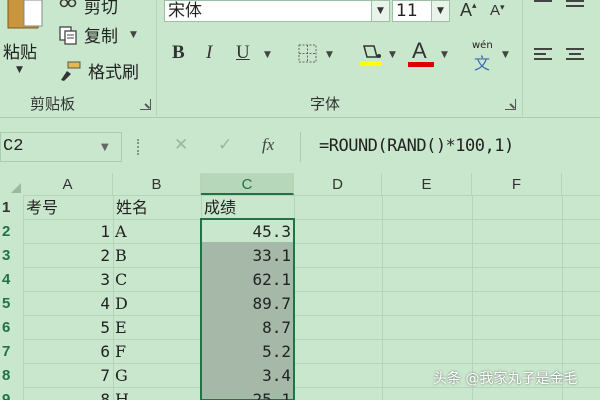 The height and width of the screenshot is (400, 600). I want to click on row-header-8: 8, so click(11, 376).